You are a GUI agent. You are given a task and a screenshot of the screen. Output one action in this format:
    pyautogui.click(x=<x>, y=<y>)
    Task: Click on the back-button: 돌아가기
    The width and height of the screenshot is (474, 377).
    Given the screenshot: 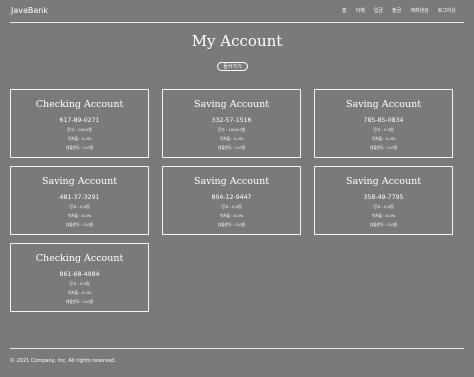 What is the action you would take?
    pyautogui.click(x=232, y=66)
    